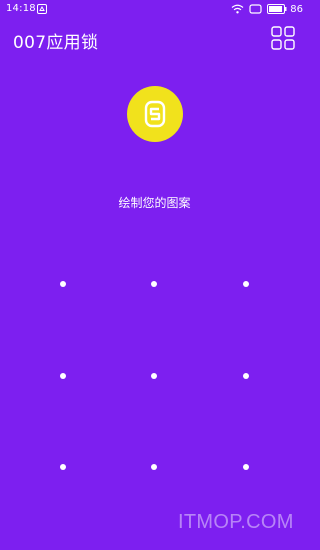 This screenshot has width=320, height=550. I want to click on status-time: 14:18, so click(21, 8).